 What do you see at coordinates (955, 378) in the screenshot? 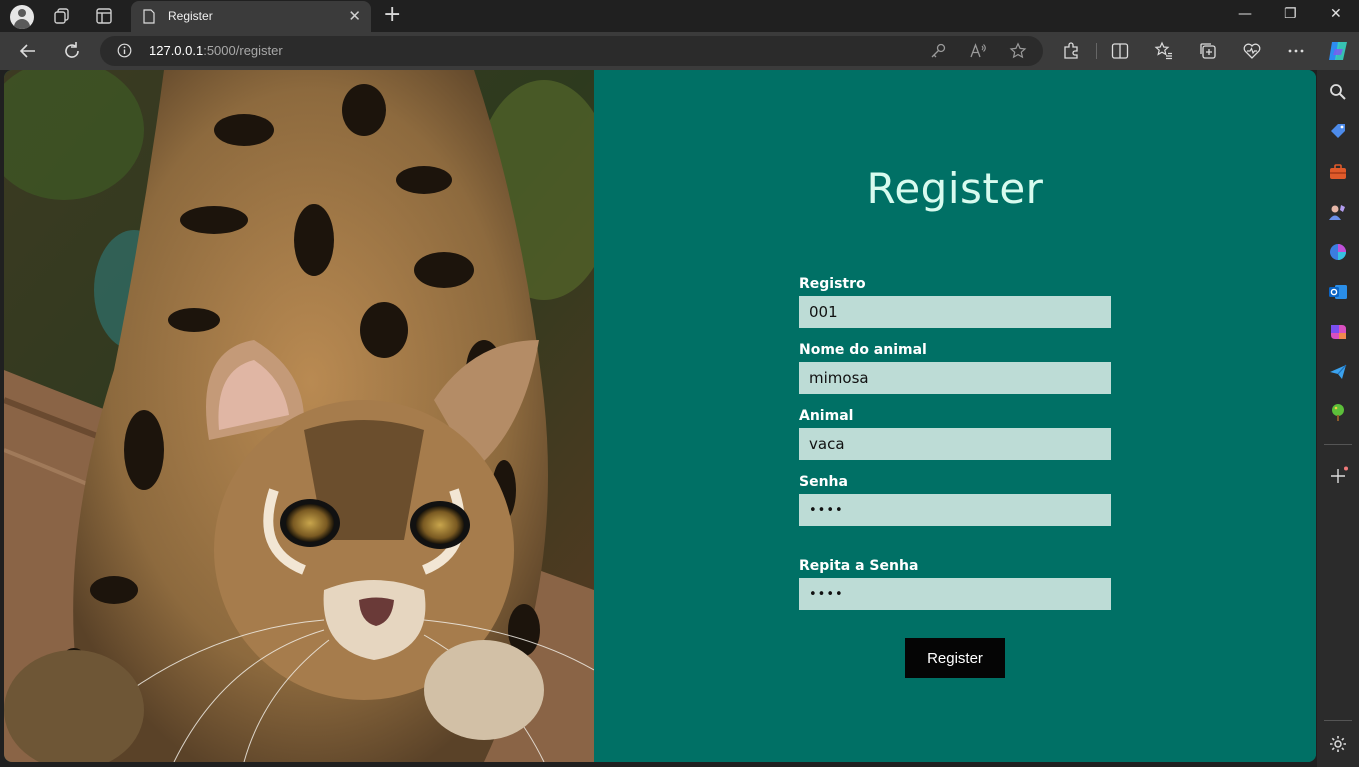
I see `nome-do-animal-input` at bounding box center [955, 378].